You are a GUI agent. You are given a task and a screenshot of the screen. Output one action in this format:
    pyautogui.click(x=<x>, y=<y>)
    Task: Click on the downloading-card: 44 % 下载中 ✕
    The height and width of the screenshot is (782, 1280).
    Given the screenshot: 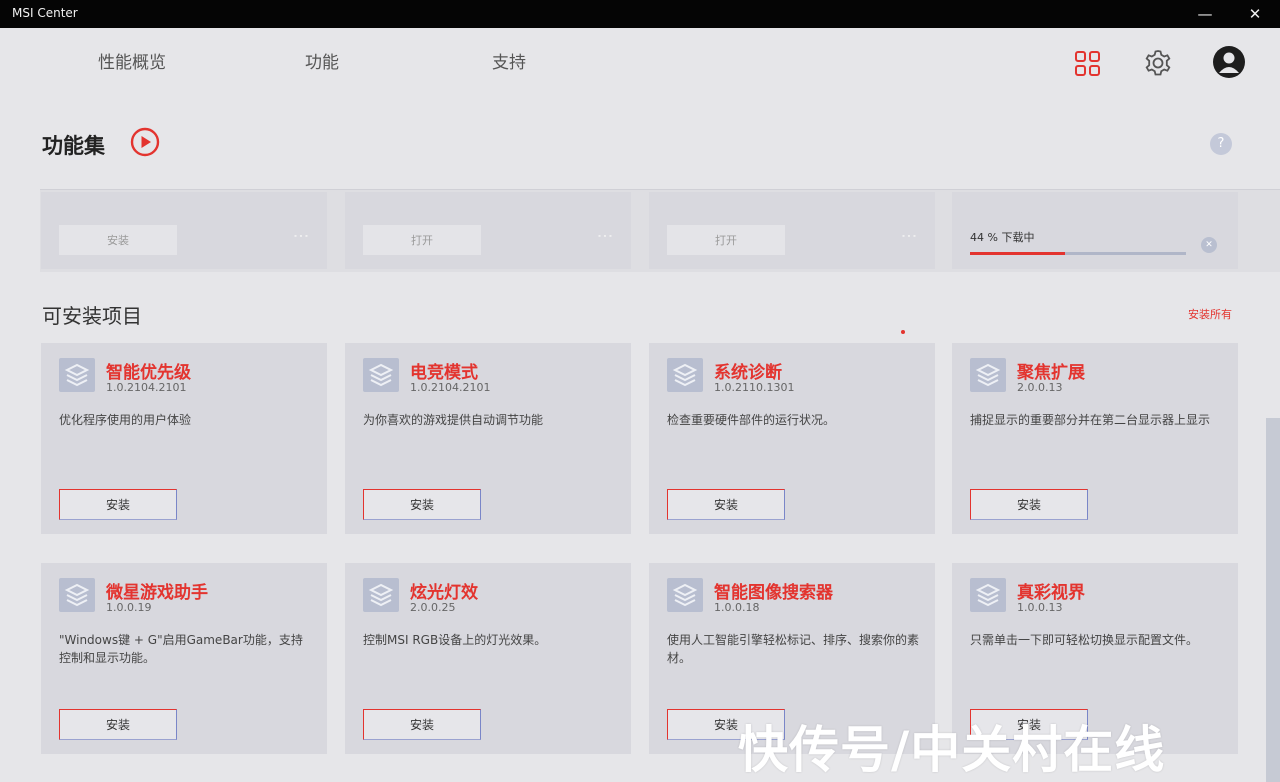 What is the action you would take?
    pyautogui.click(x=1095, y=230)
    